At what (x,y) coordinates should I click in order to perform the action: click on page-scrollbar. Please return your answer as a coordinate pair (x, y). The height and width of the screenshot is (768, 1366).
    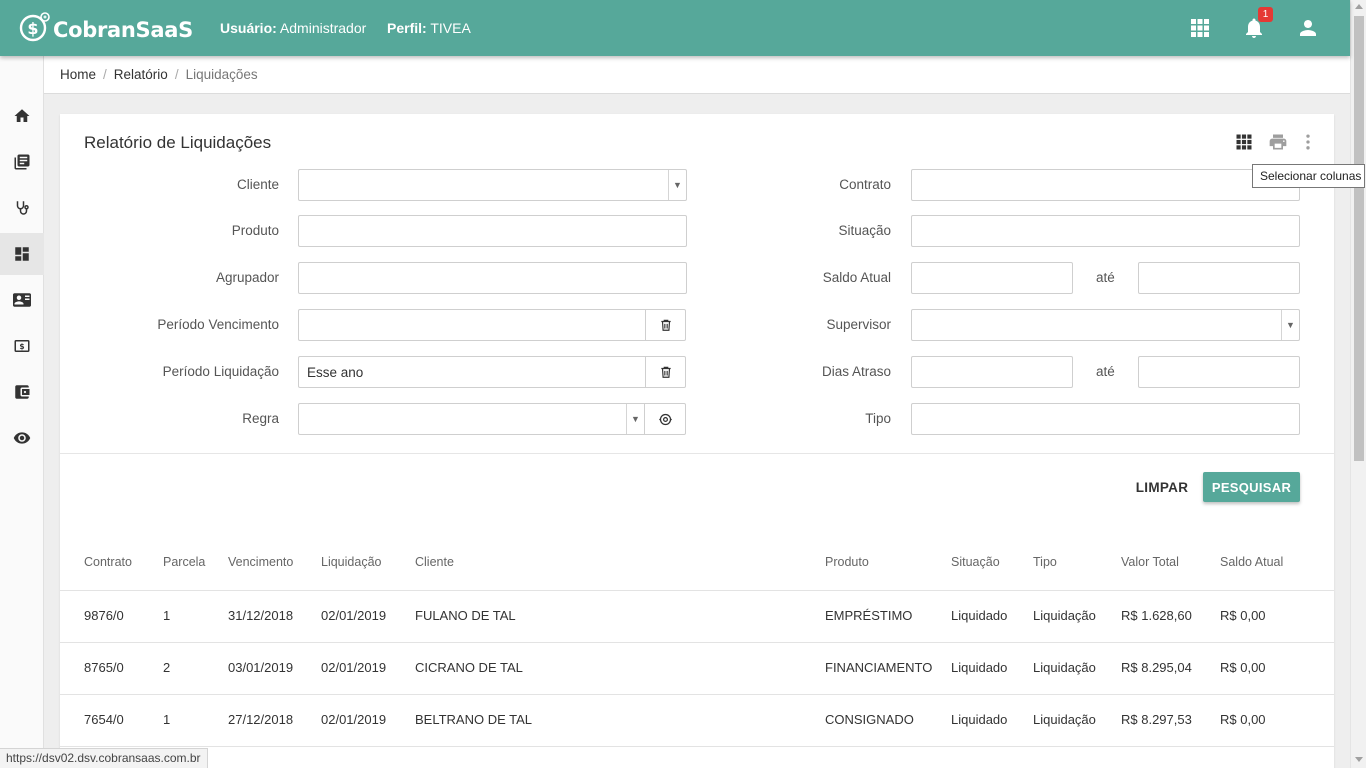
    Looking at the image, I should click on (1358, 384).